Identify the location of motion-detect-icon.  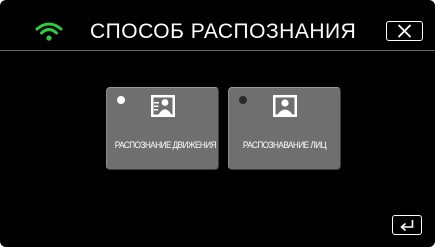
(163, 106).